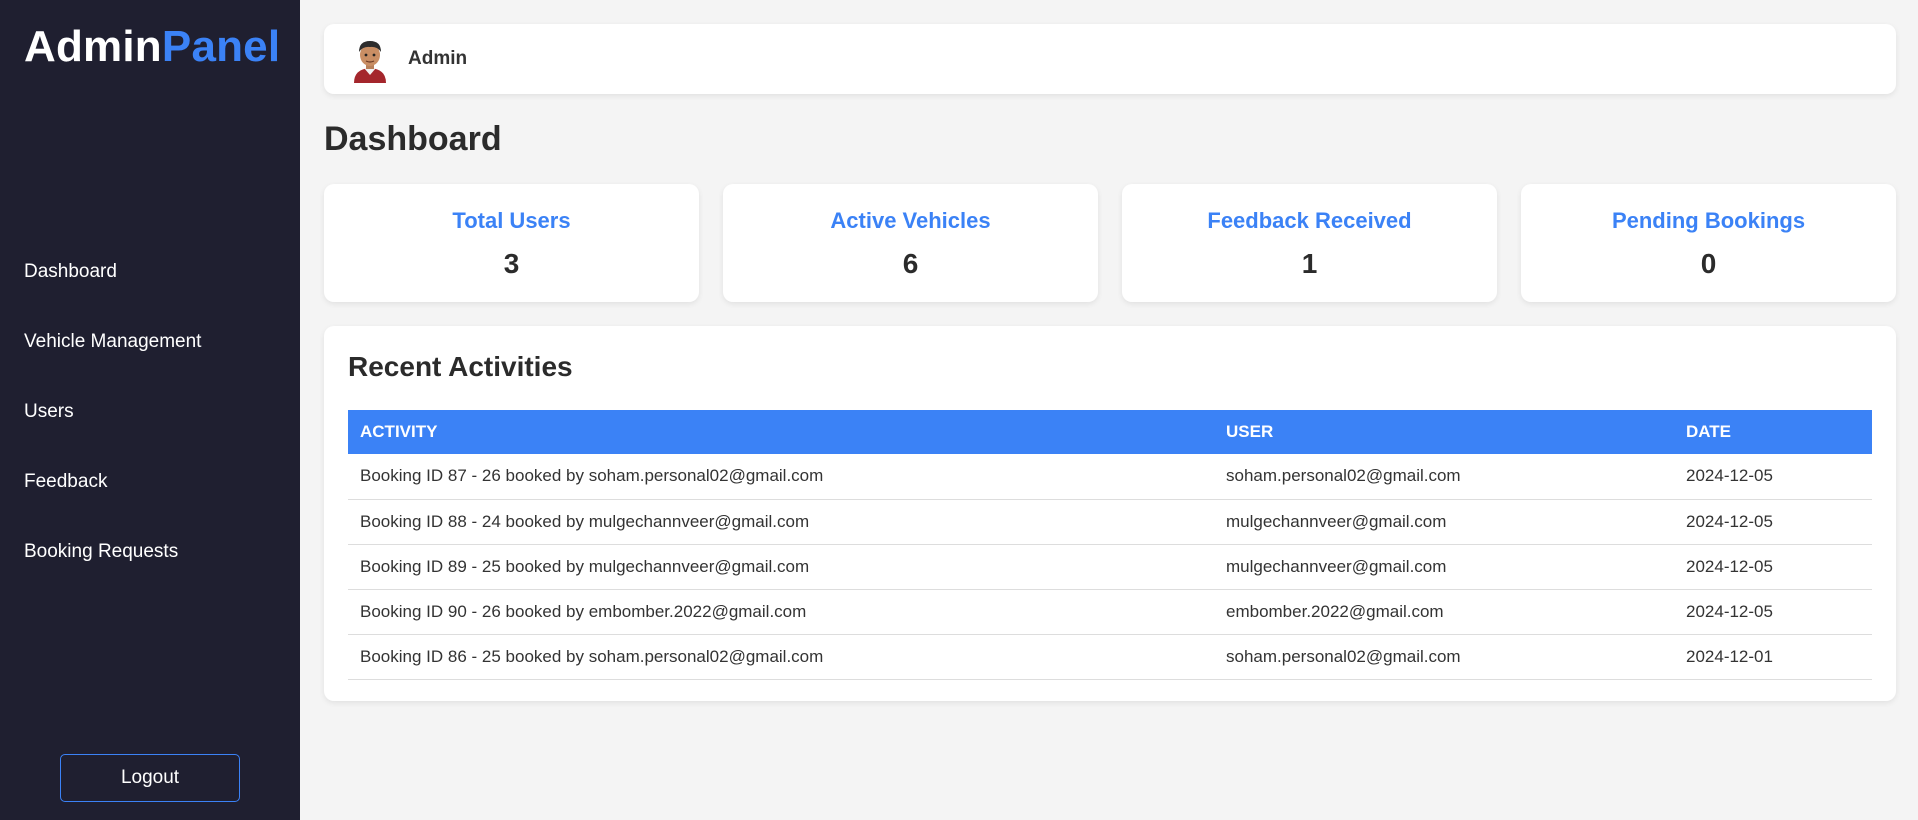 This screenshot has width=1918, height=820. What do you see at coordinates (781, 432) in the screenshot?
I see `column-header-activity: ACTIVITY` at bounding box center [781, 432].